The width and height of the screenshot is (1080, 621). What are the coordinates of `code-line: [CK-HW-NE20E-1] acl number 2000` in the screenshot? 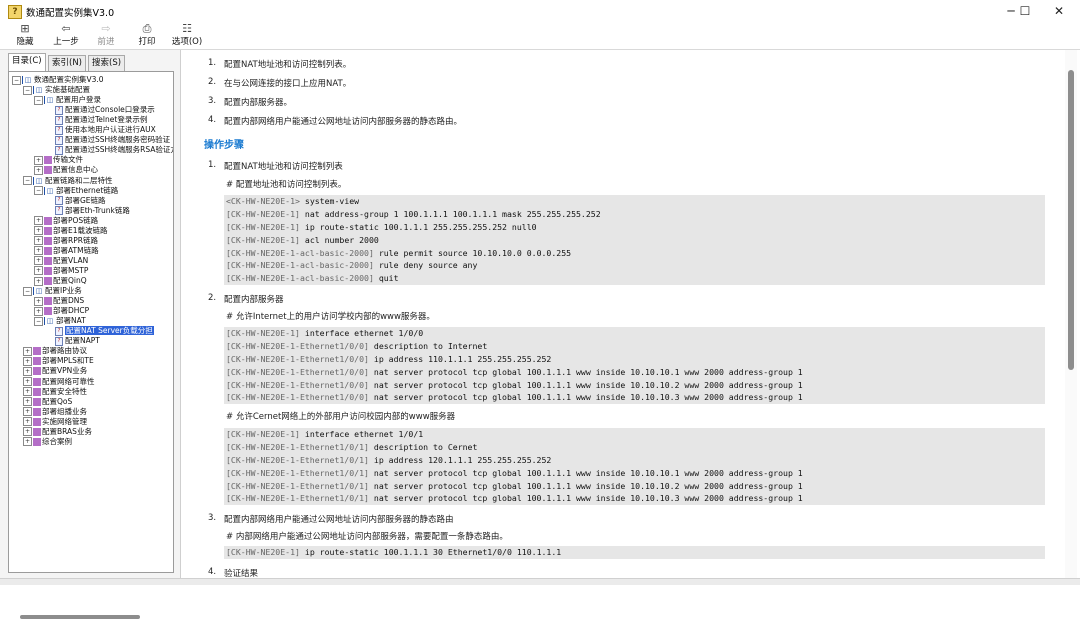 It's located at (634, 240).